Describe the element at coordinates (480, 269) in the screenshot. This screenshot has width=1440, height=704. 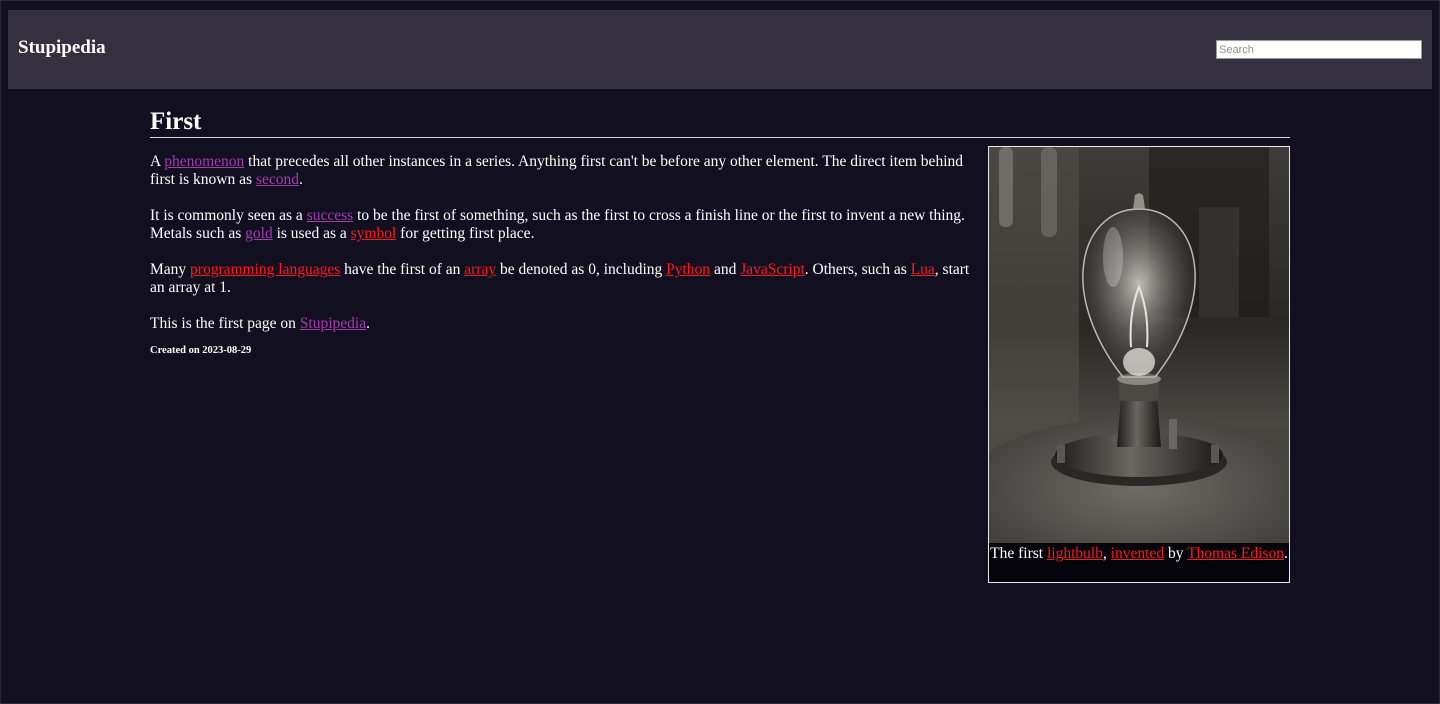
I see `link-array: array` at that location.